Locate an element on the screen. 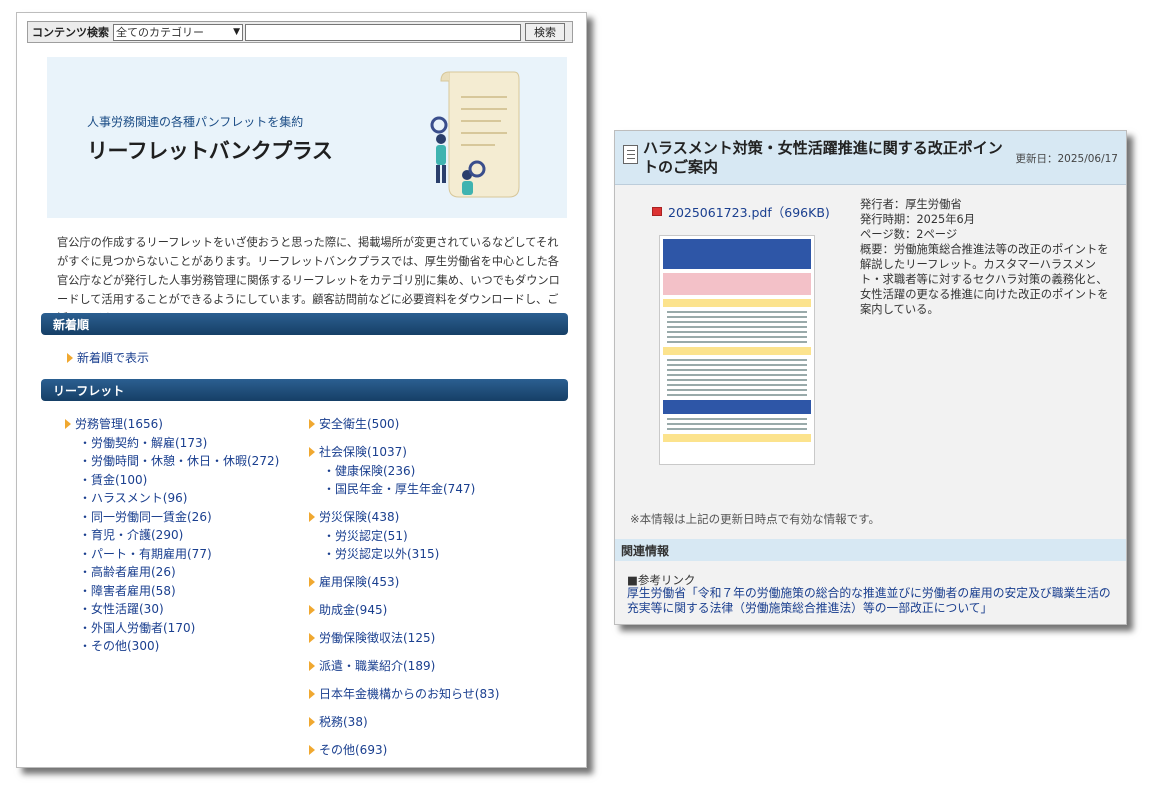 The width and height of the screenshot is (1150, 800). category-label: その他(693) is located at coordinates (353, 750).